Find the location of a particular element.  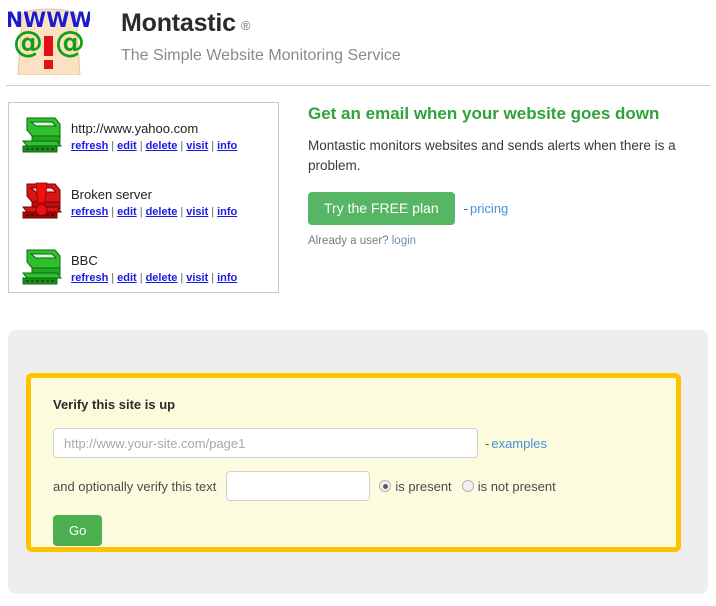

radio-is-not-present: is not present is located at coordinates (508, 486).